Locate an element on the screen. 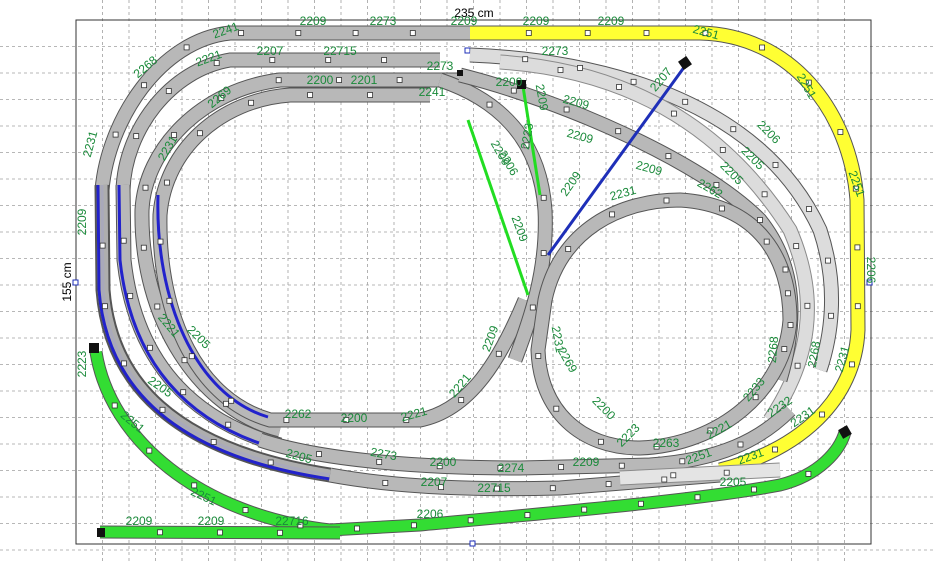  buffer-stop-bottom-left is located at coordinates (101, 532).